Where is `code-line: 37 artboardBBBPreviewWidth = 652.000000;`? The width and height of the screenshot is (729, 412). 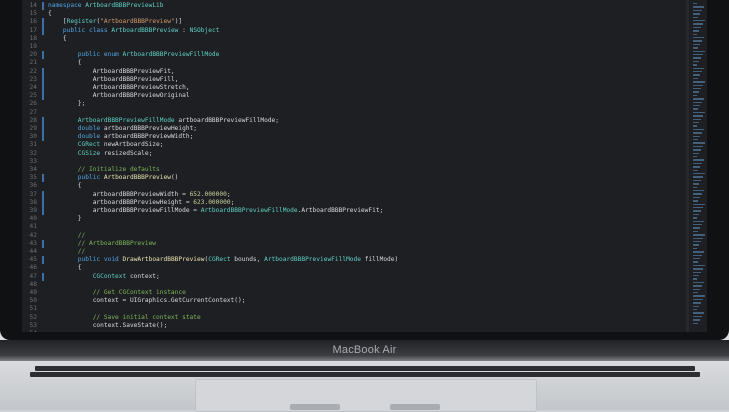
code-line: 37 artboardBBBPreviewWidth = 652.000000; is located at coordinates (354, 194).